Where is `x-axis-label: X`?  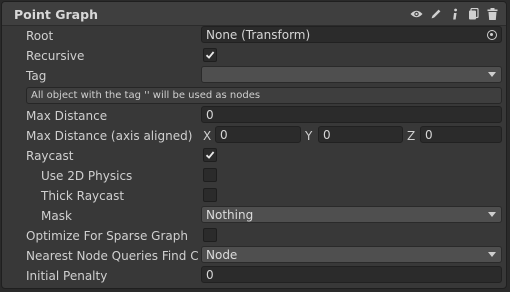
x-axis-label: X is located at coordinates (207, 136).